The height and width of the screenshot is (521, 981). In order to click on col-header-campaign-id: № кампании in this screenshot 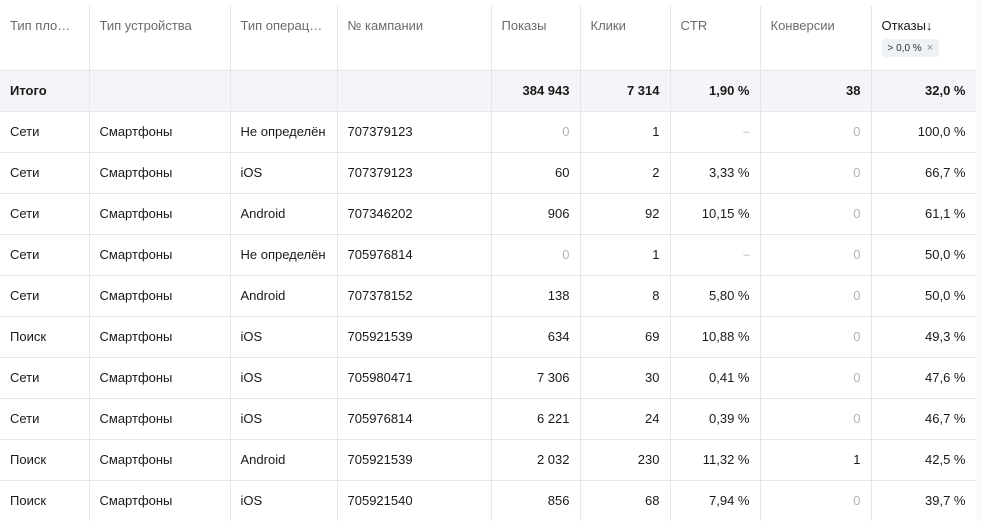, I will do `click(414, 38)`.